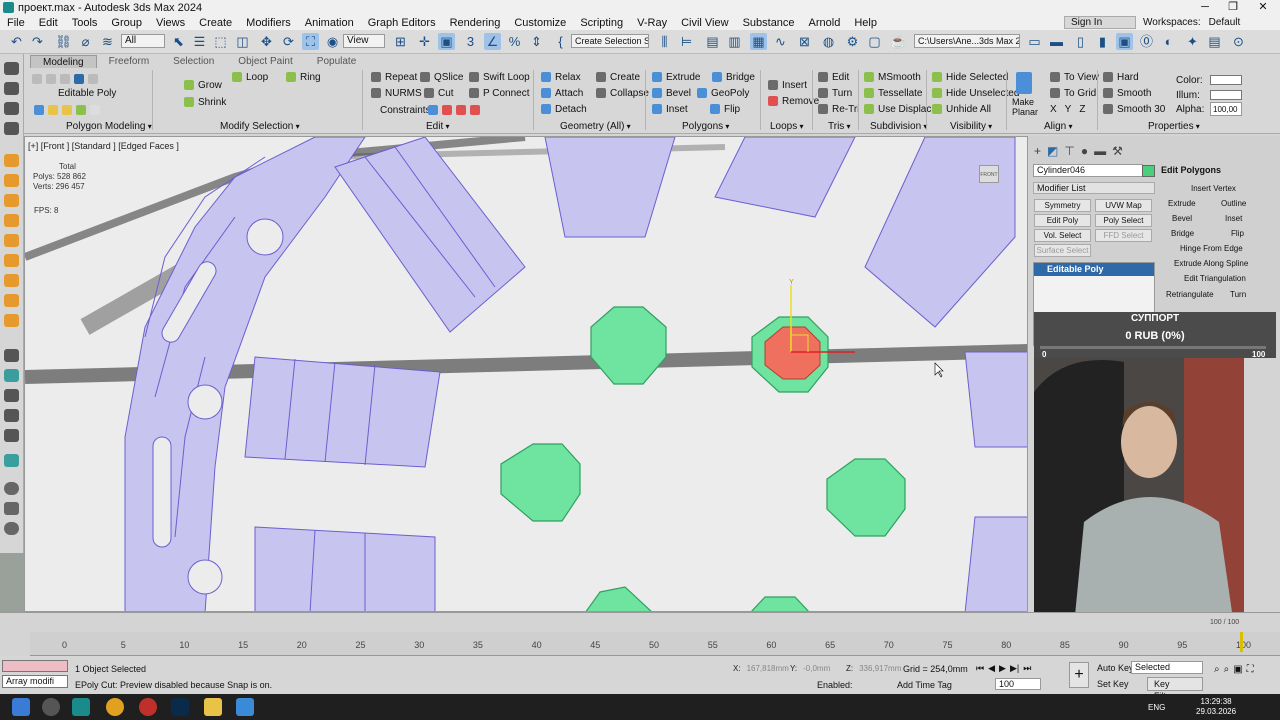 The height and width of the screenshot is (720, 1280). What do you see at coordinates (898, 41) in the screenshot?
I see `render-icon: ☕` at bounding box center [898, 41].